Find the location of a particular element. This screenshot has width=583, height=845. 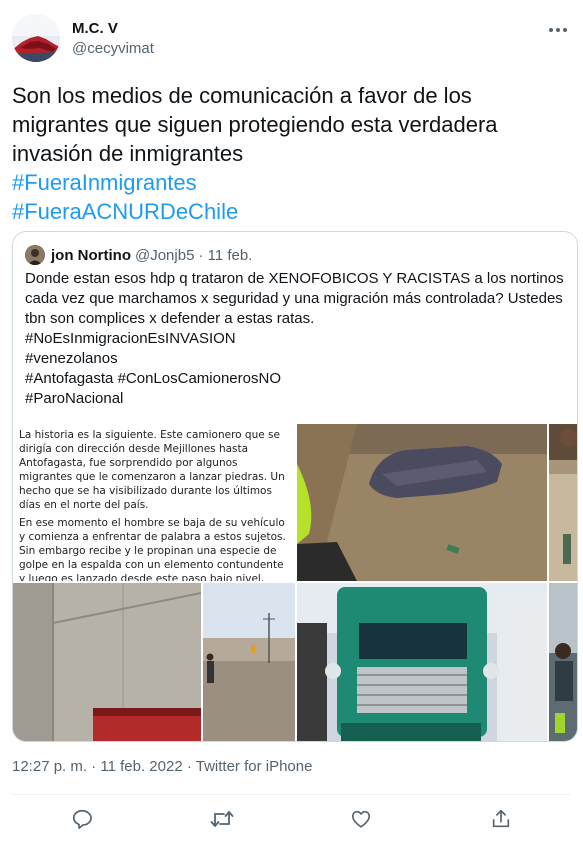

quoted-hashtag: #Antofagasta #ConLosCamionerosNO is located at coordinates (153, 378).